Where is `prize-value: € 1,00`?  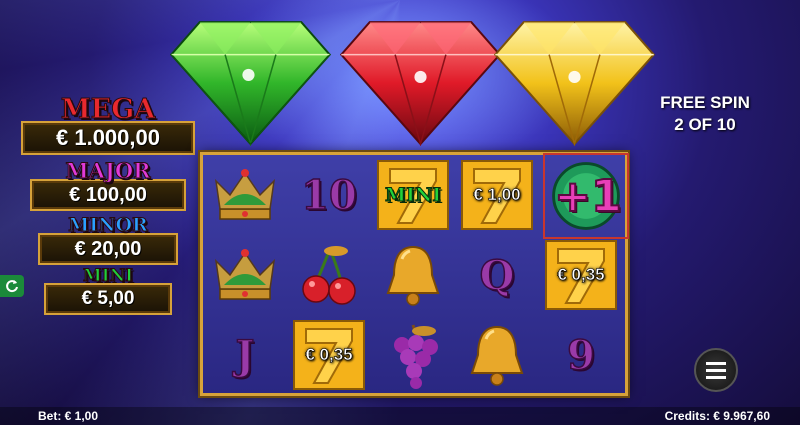 prize-value: € 1,00 is located at coordinates (497, 195).